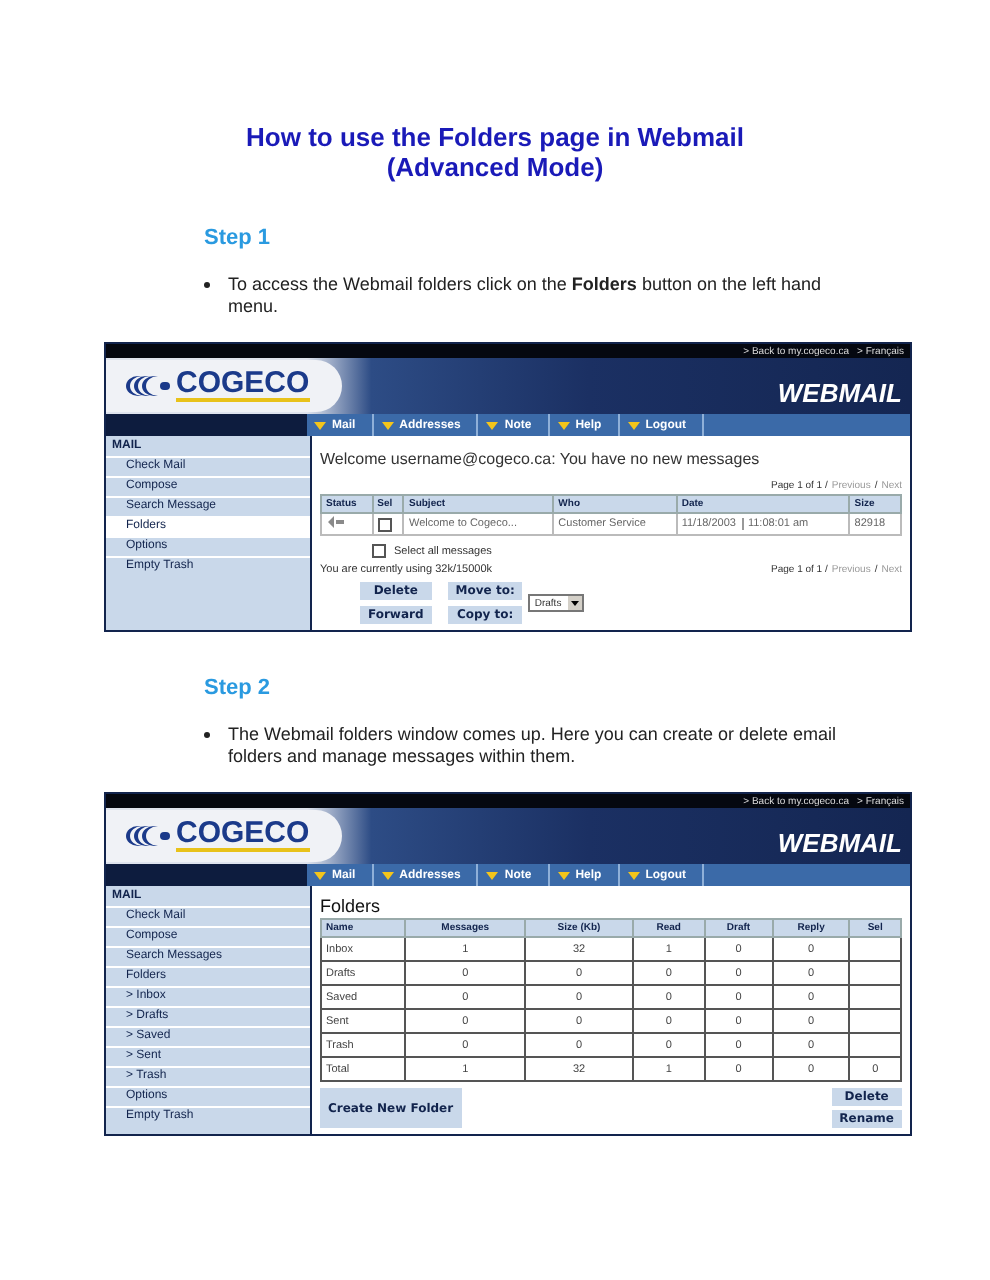 The width and height of the screenshot is (990, 1280). Describe the element at coordinates (495, 137) in the screenshot. I see `document-title: How to use the Folders page in Webmail` at that location.